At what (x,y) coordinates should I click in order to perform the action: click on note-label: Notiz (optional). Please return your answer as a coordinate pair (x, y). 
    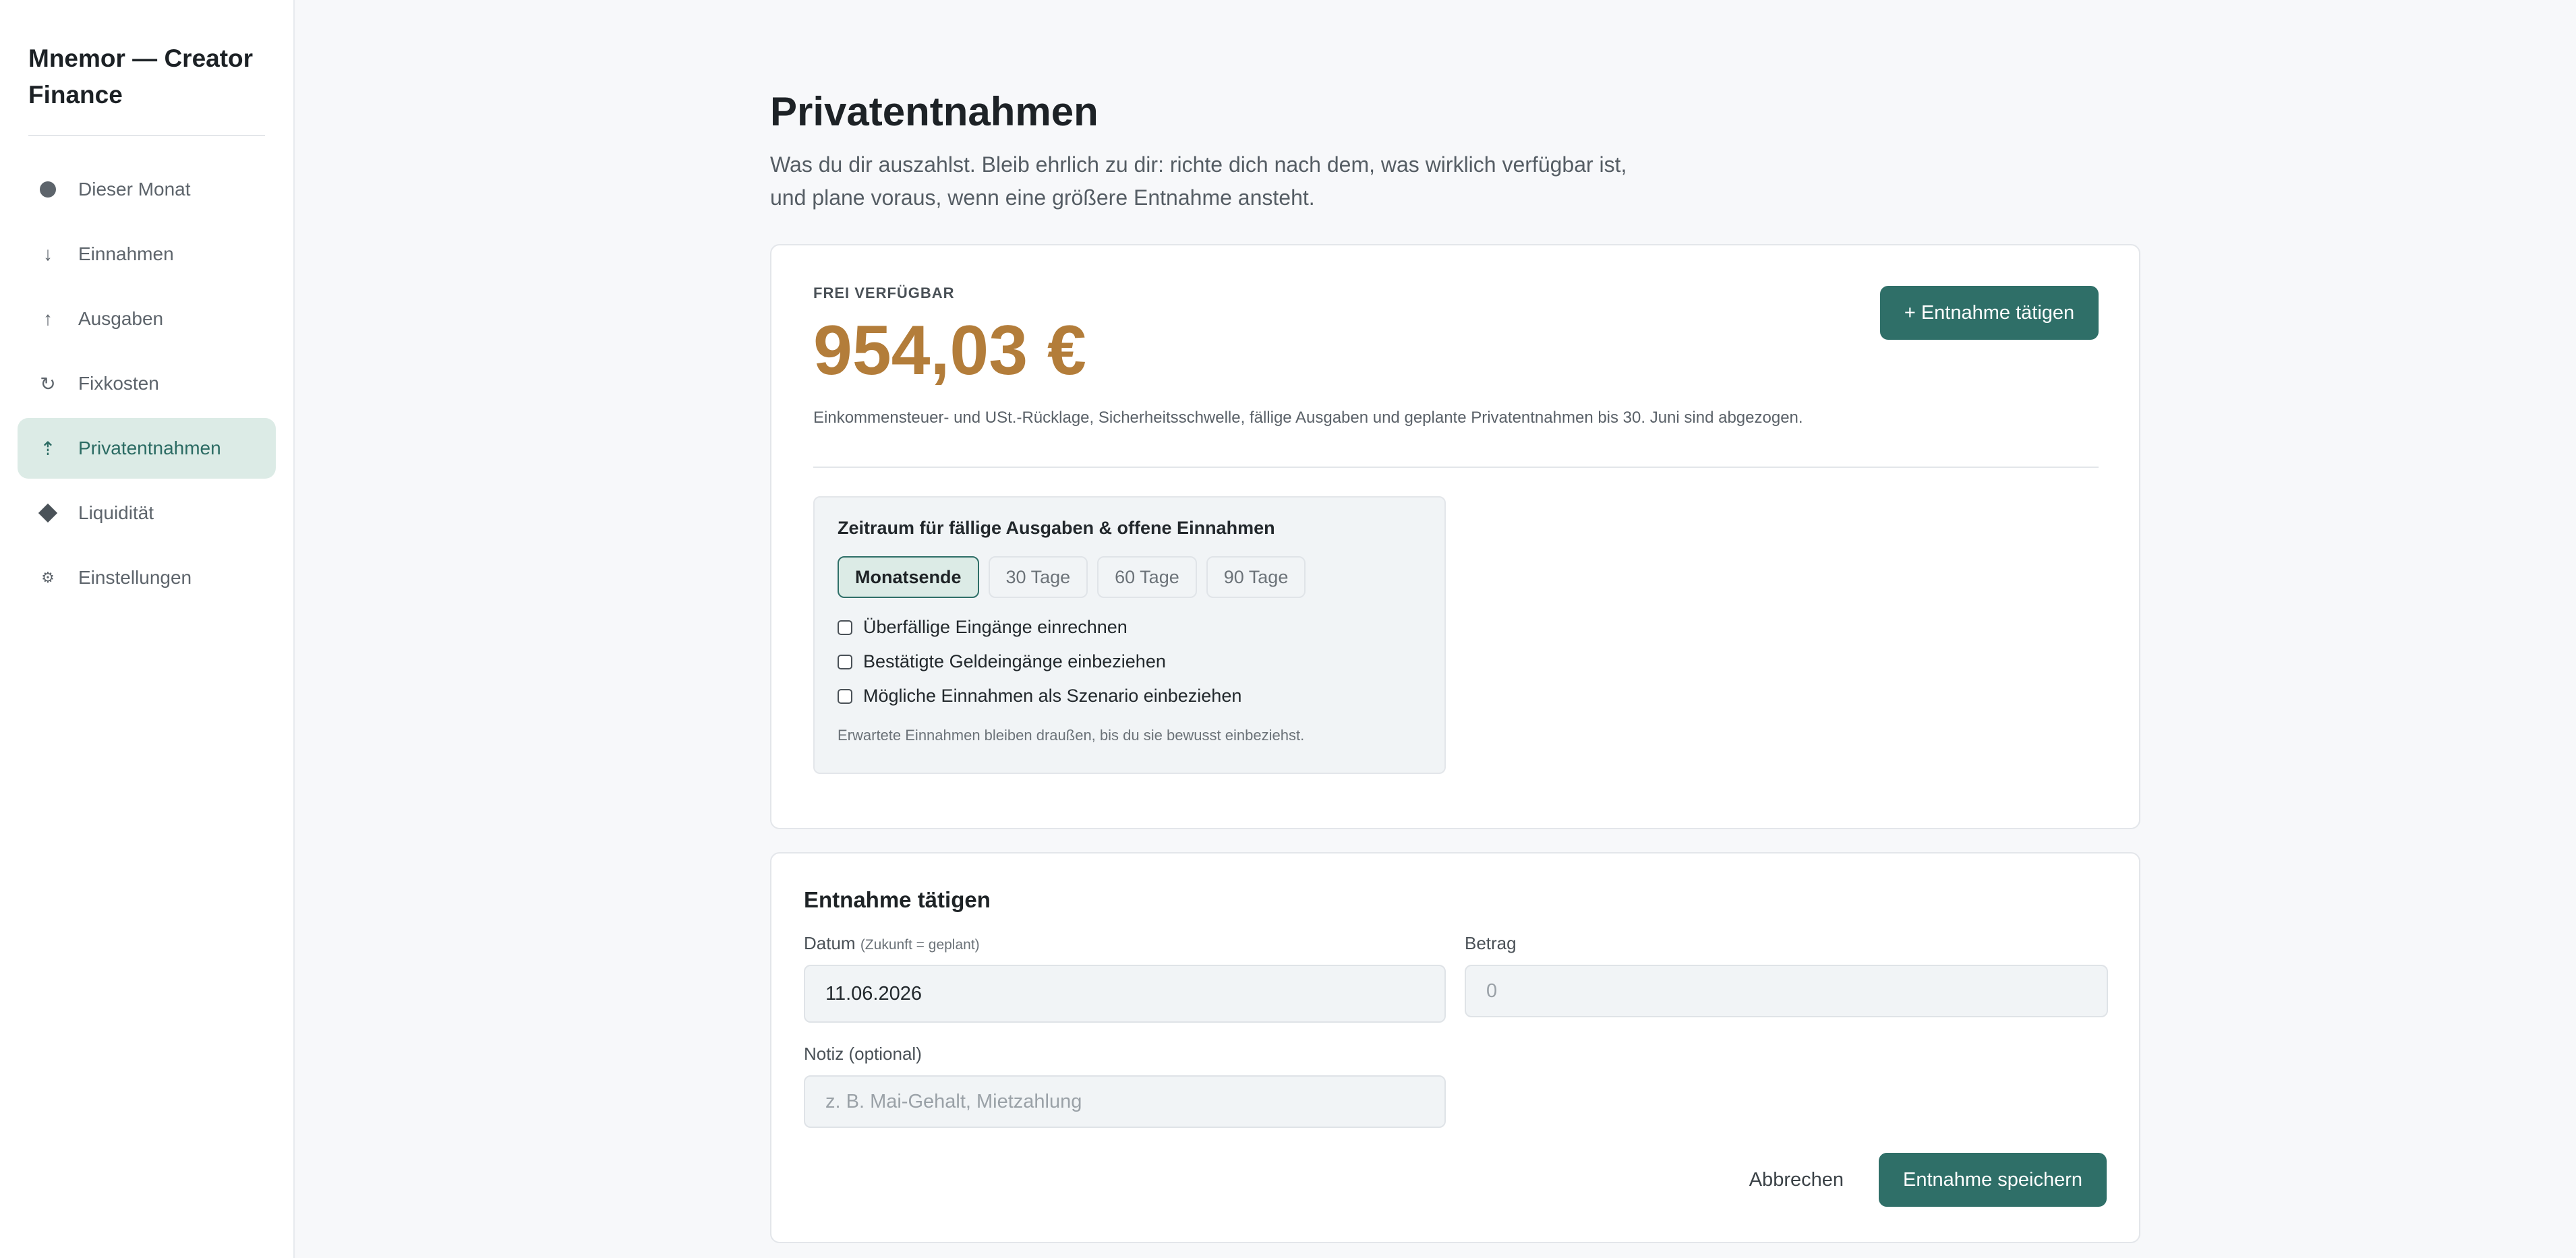
    Looking at the image, I should click on (863, 1054).